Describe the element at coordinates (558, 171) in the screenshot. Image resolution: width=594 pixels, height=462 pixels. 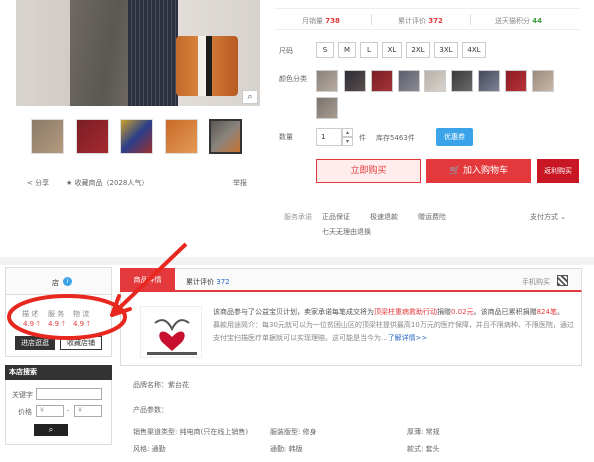
I see `rebate-buy-button: 返利购买` at that location.